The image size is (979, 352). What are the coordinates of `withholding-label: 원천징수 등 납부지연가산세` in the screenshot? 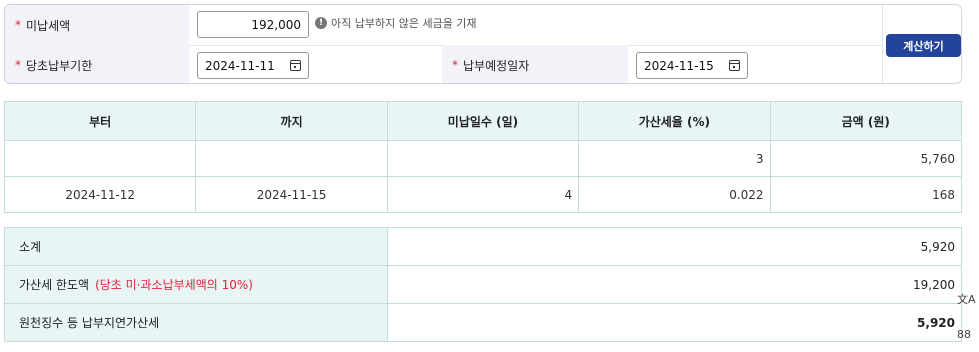 It's located at (196, 322).